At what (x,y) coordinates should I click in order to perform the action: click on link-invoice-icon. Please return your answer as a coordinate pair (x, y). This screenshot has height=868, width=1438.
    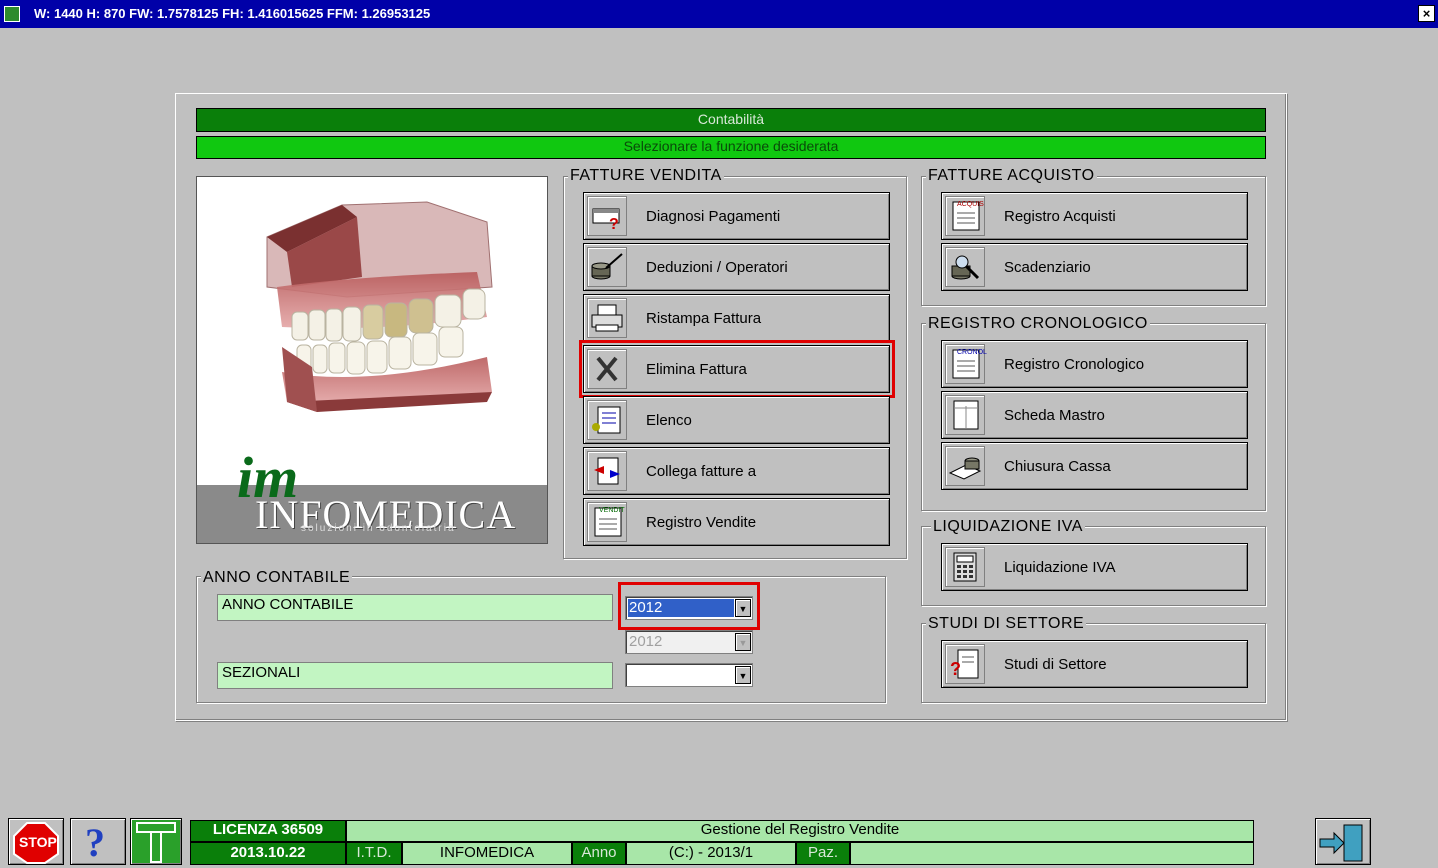
    Looking at the image, I should click on (607, 471).